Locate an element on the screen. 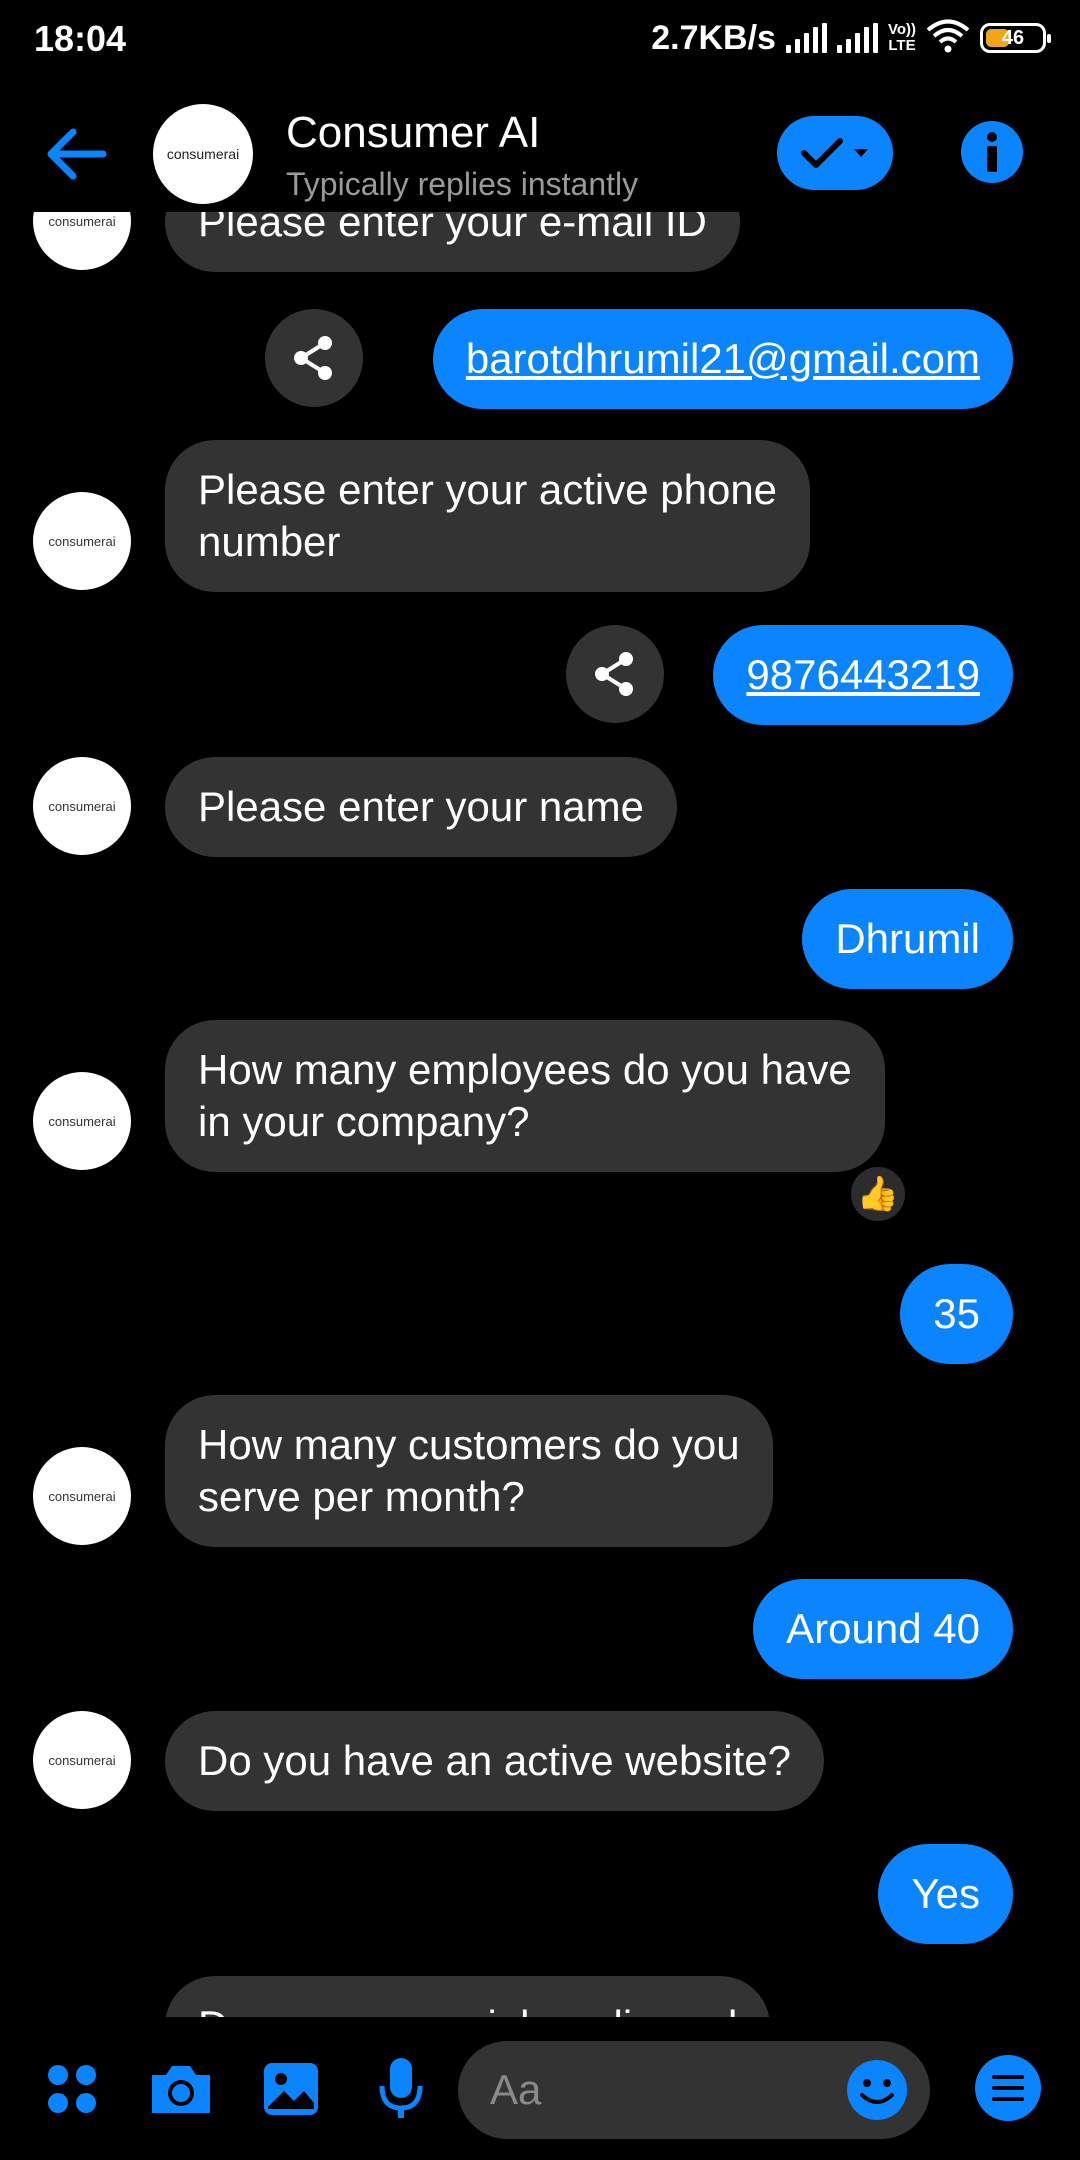  wifi-icon is located at coordinates (948, 38).